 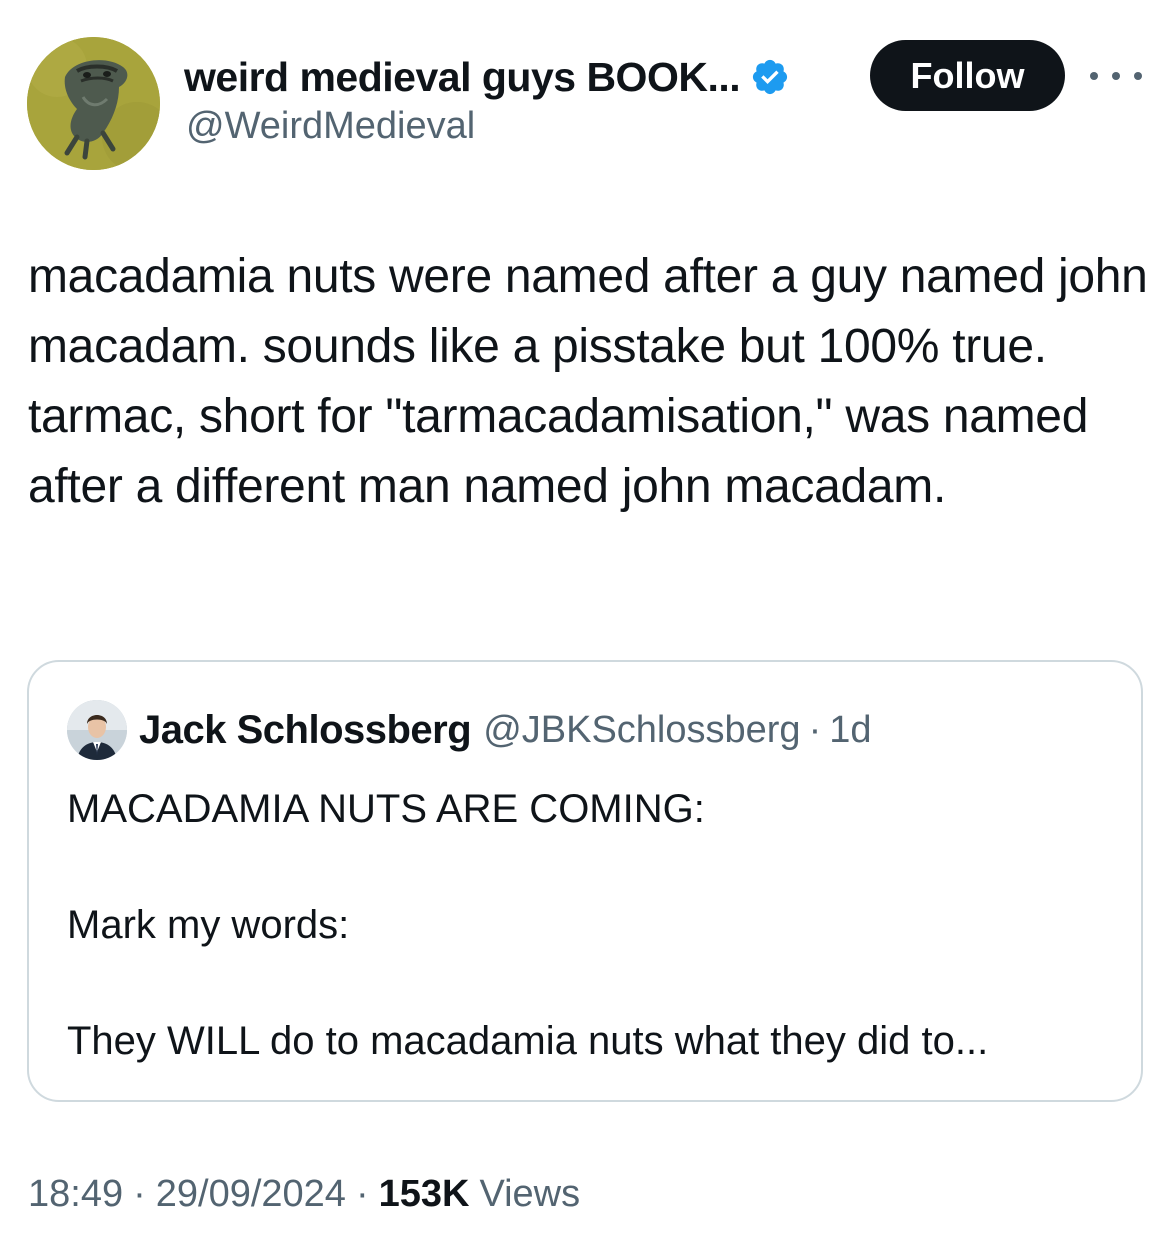 What do you see at coordinates (967, 75) in the screenshot?
I see `follow-button: Follow` at bounding box center [967, 75].